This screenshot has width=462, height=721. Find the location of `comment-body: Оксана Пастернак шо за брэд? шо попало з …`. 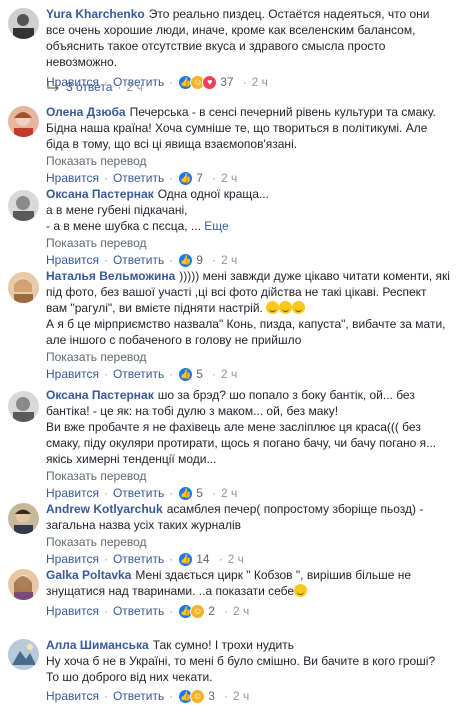

comment-body: Оксана Пастернак шо за брэд? шо попало з … is located at coordinates (248, 427).